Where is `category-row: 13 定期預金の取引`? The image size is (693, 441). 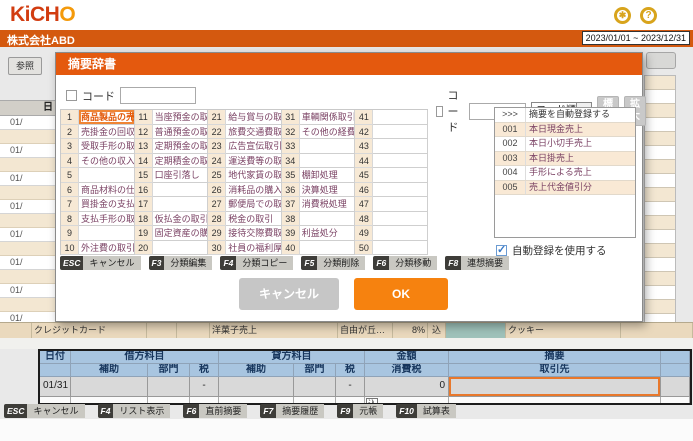 category-row: 13 定期預金の取引 is located at coordinates (171, 146).